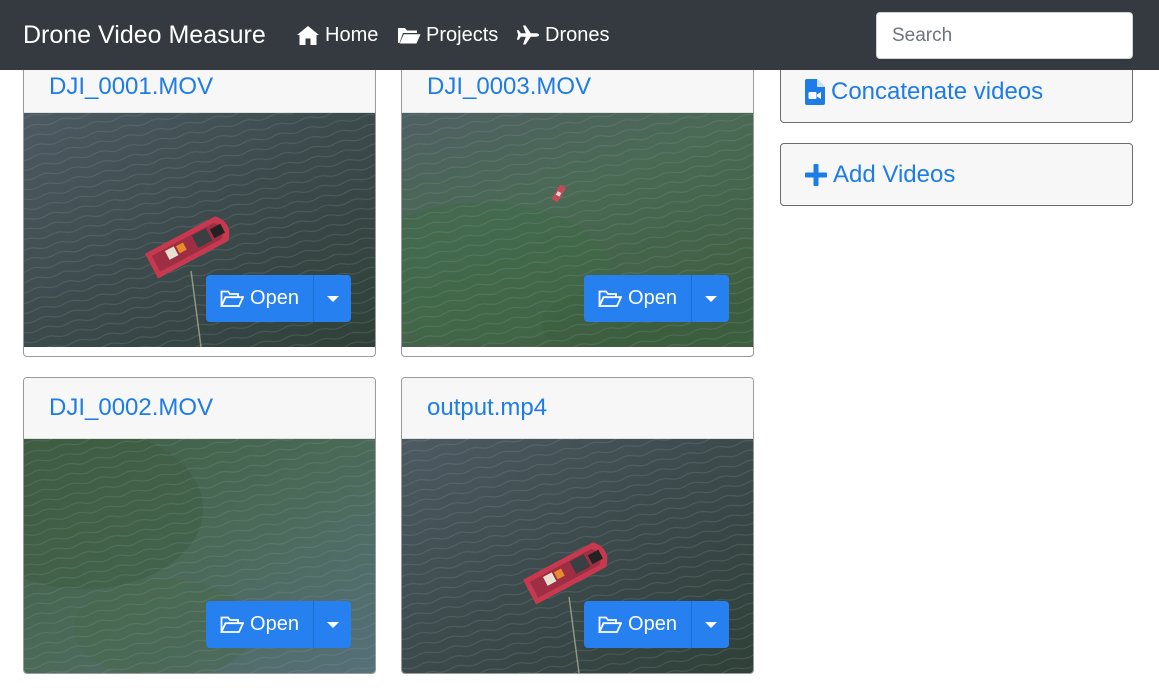 This screenshot has height=696, width=1159. I want to click on nav-drones: Drones, so click(562, 35).